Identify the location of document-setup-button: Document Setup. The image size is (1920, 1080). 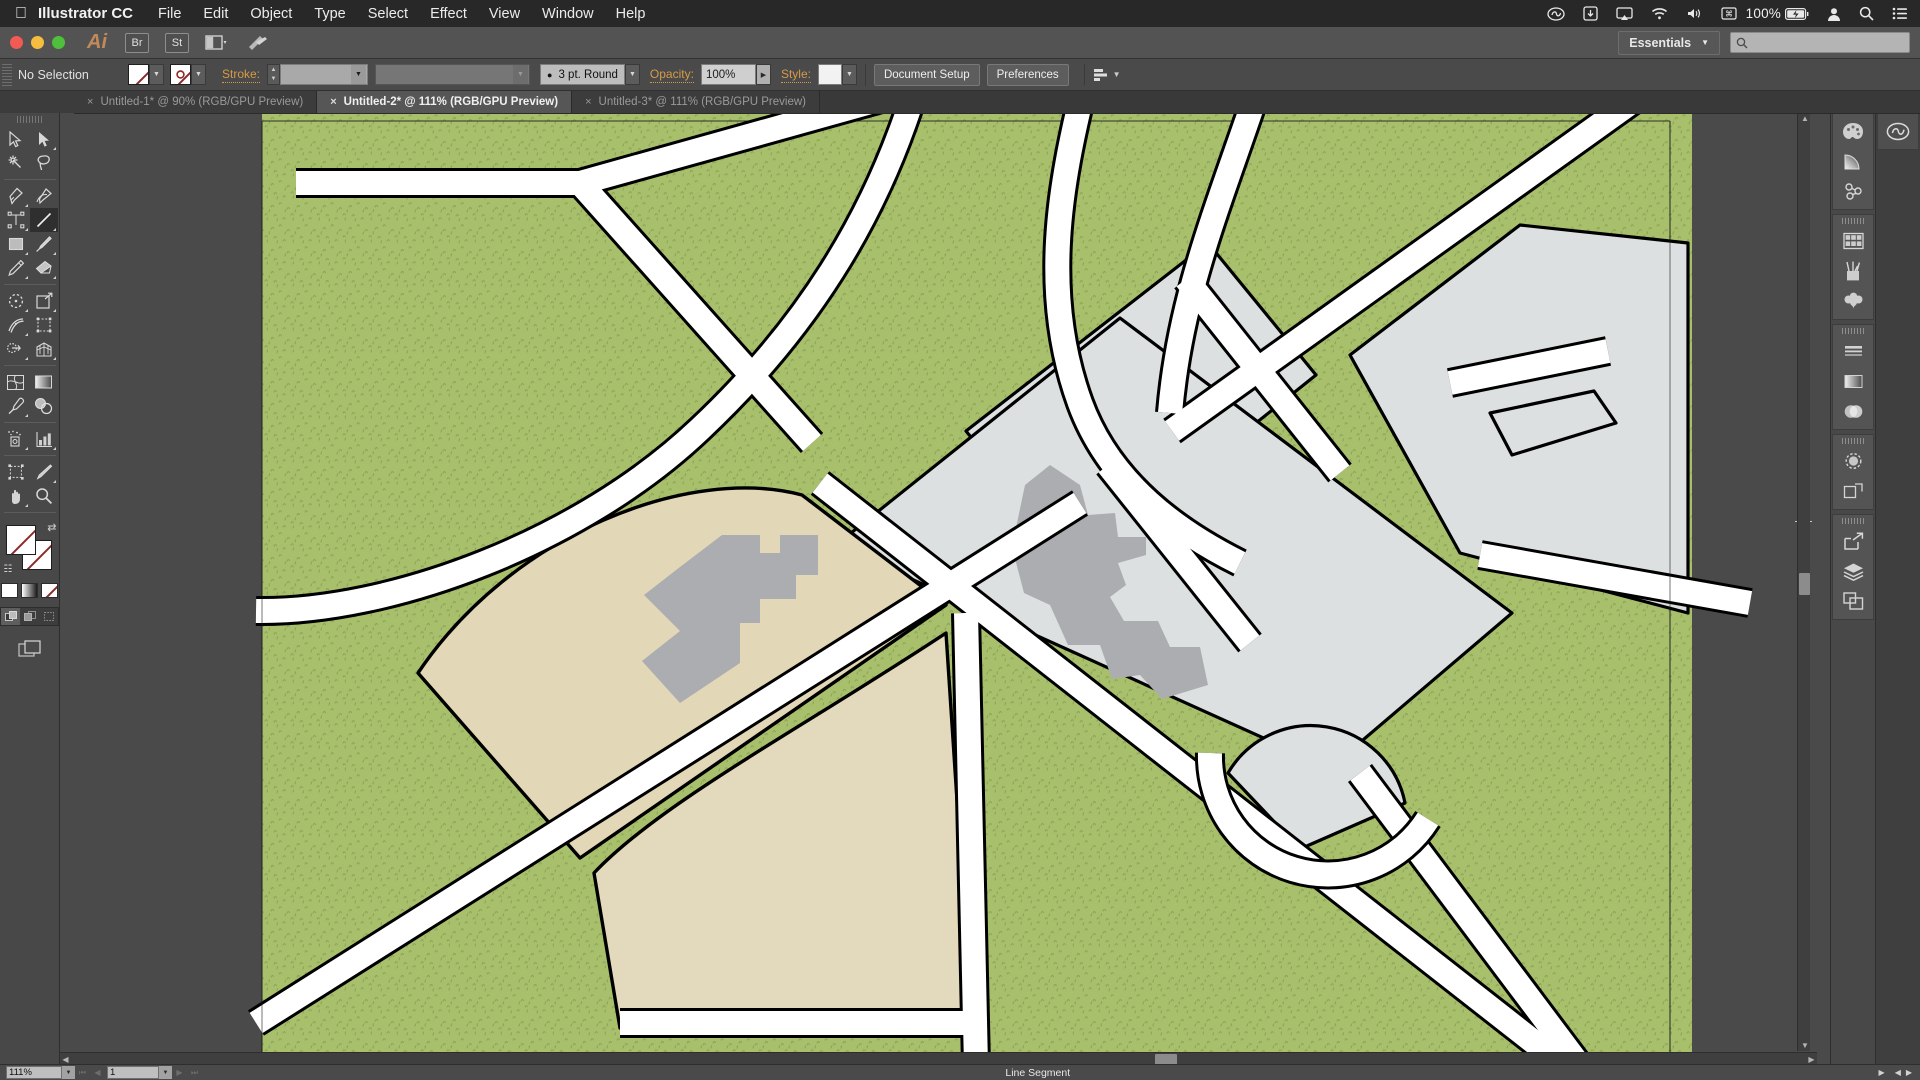
(926, 74).